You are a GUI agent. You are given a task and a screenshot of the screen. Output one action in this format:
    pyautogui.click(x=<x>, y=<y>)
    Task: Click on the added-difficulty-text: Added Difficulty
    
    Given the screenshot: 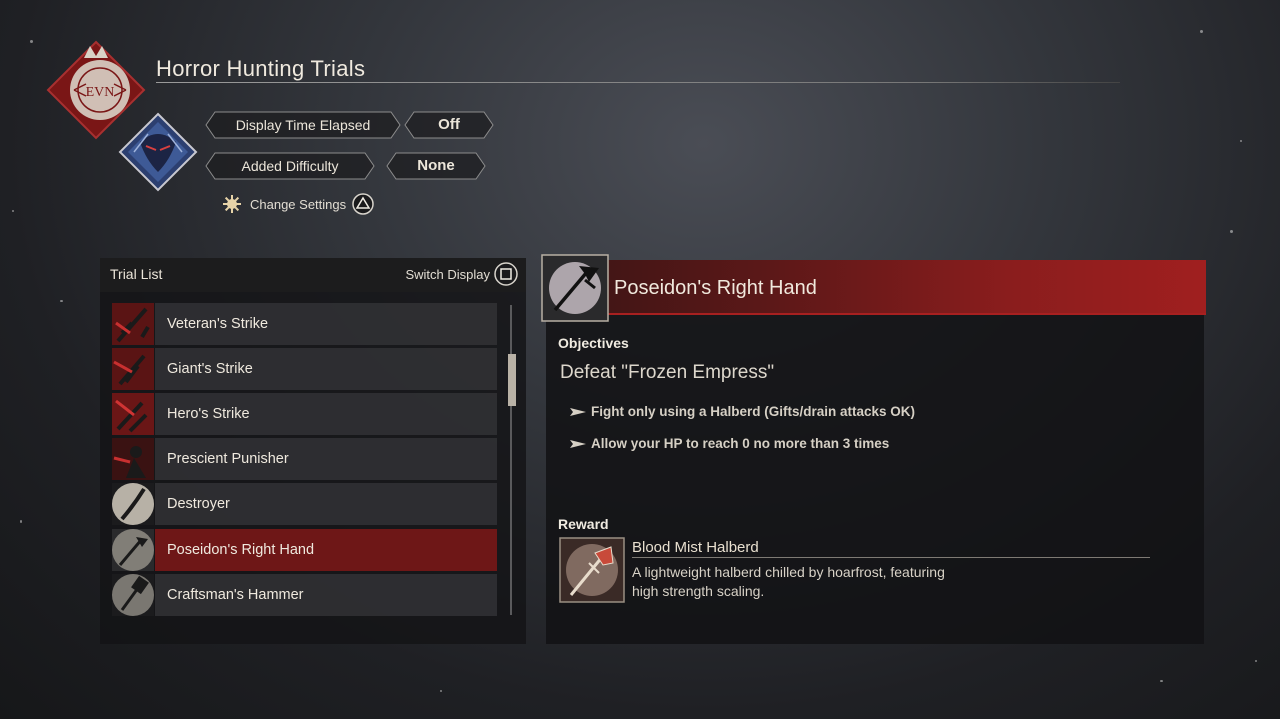 What is the action you would take?
    pyautogui.click(x=290, y=166)
    